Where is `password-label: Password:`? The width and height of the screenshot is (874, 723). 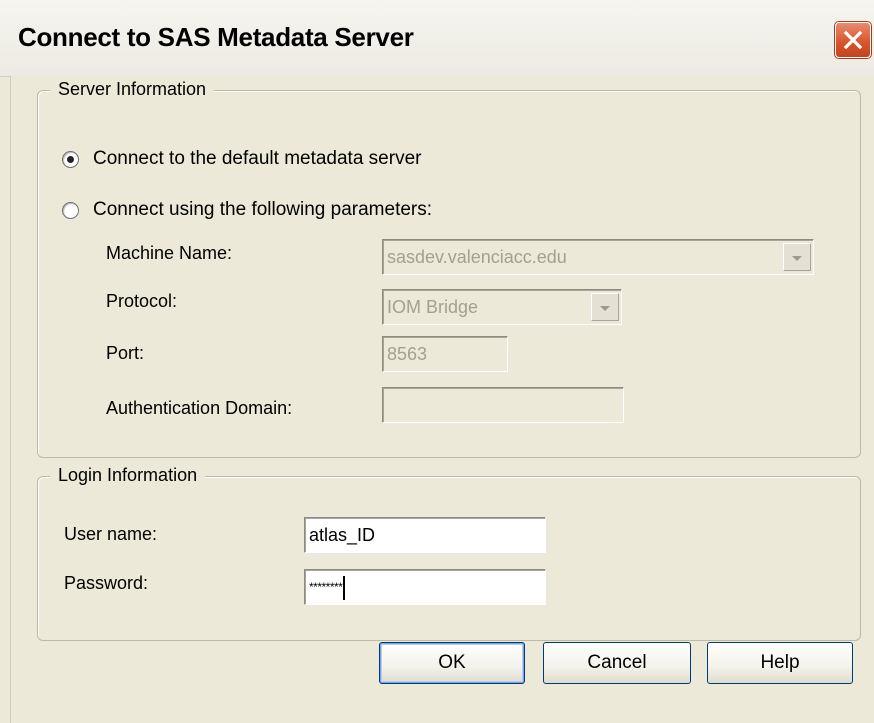 password-label: Password: is located at coordinates (106, 583).